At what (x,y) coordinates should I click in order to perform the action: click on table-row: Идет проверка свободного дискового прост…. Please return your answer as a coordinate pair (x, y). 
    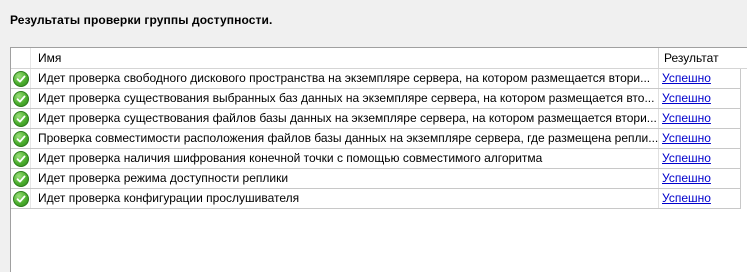
    Looking at the image, I should click on (376, 79).